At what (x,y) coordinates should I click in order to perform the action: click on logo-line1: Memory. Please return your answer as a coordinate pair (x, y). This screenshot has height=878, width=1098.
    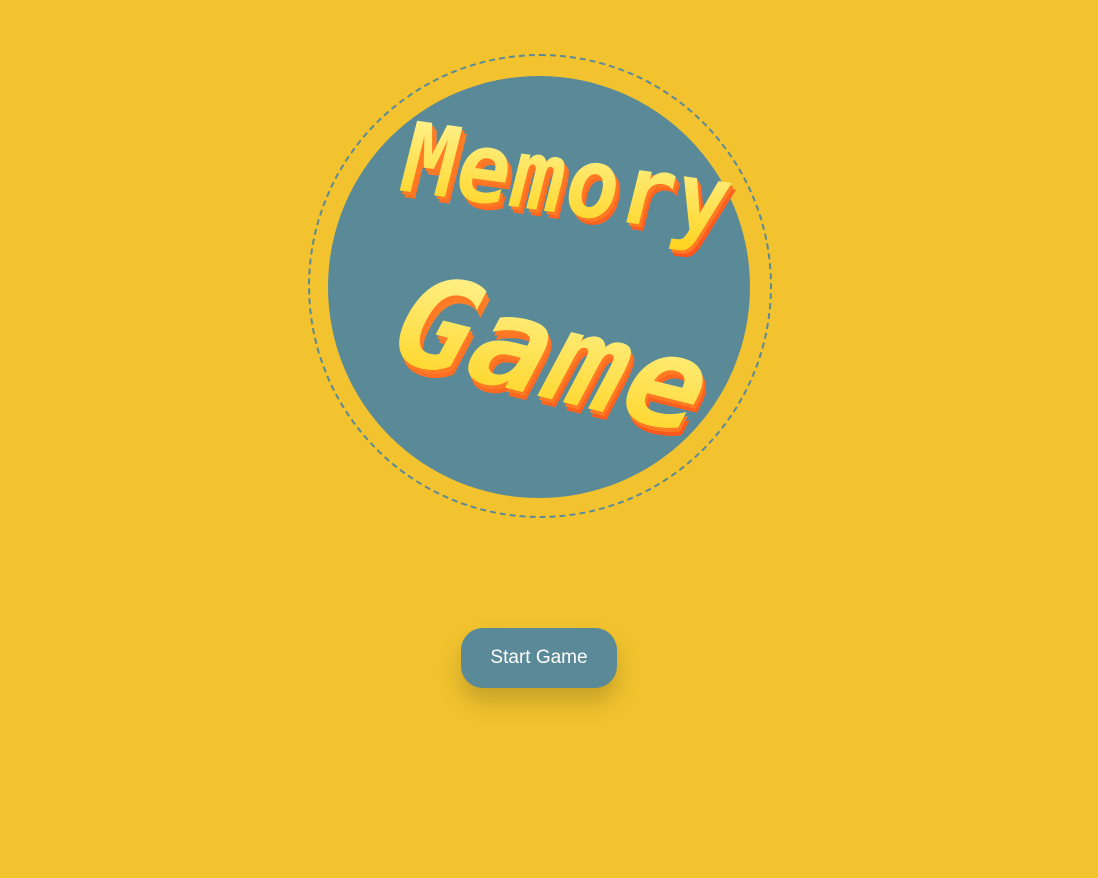
    Looking at the image, I should click on (567, 180).